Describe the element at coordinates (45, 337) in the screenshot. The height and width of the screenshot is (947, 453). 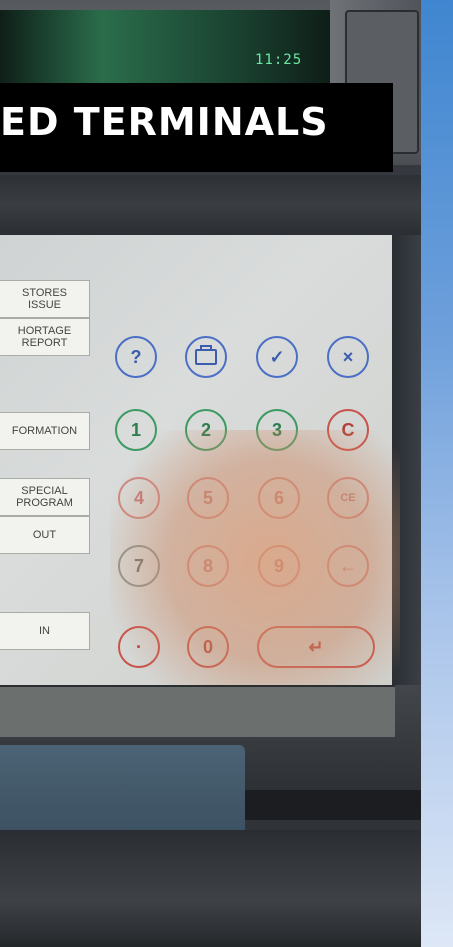
I see `shortage-report-button: HORTAGE REPORT` at that location.